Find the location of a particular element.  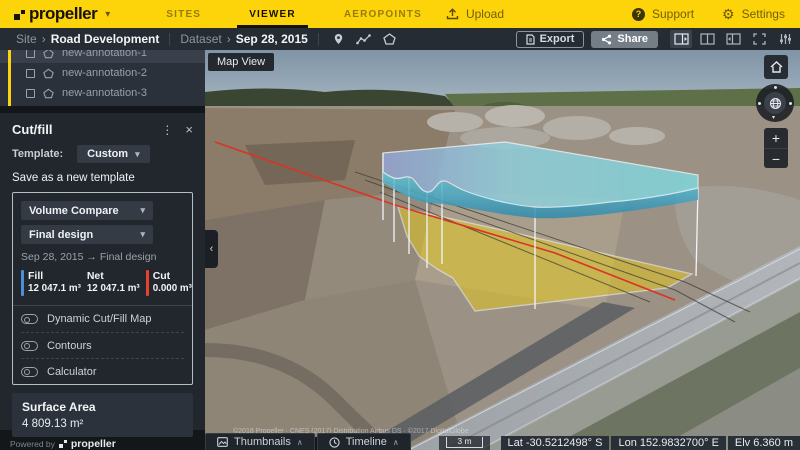

chevron-left-icon: ‹ is located at coordinates (211, 249).